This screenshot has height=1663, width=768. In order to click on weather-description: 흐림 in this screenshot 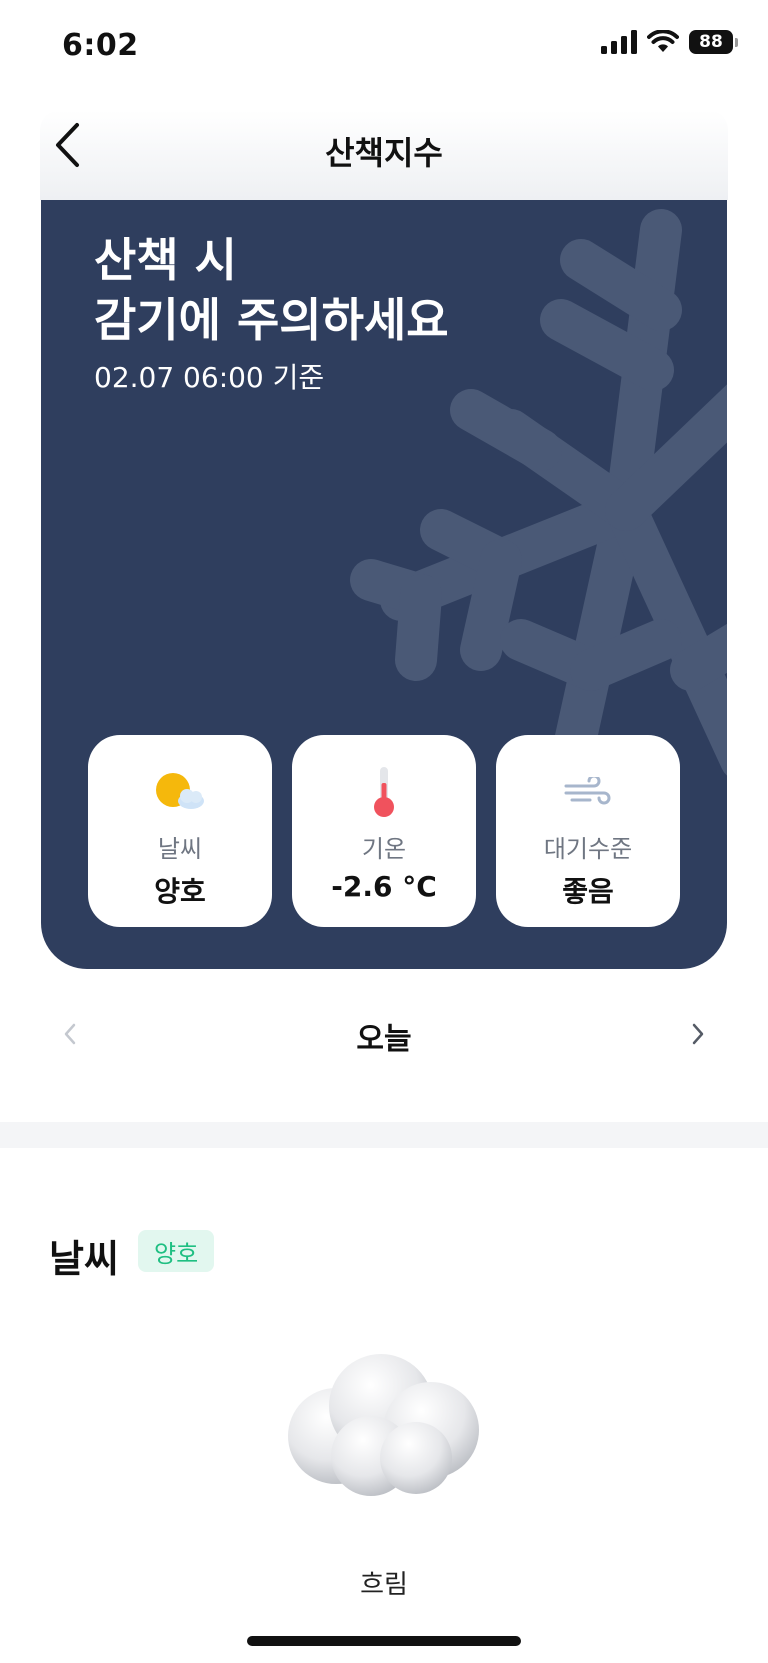, I will do `click(384, 1585)`.